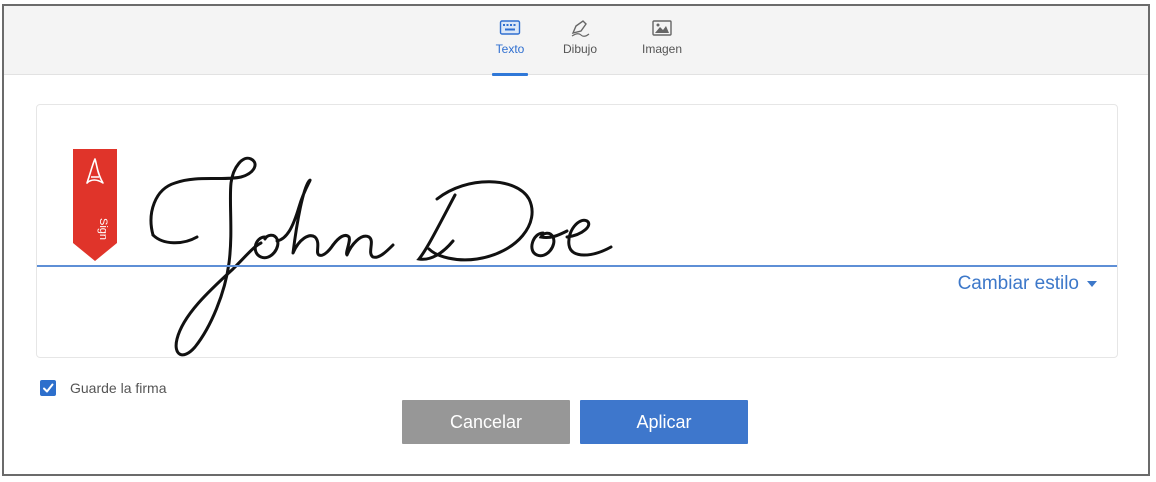  What do you see at coordinates (118, 388) in the screenshot?
I see `save-signature-label: Guarde la firma` at bounding box center [118, 388].